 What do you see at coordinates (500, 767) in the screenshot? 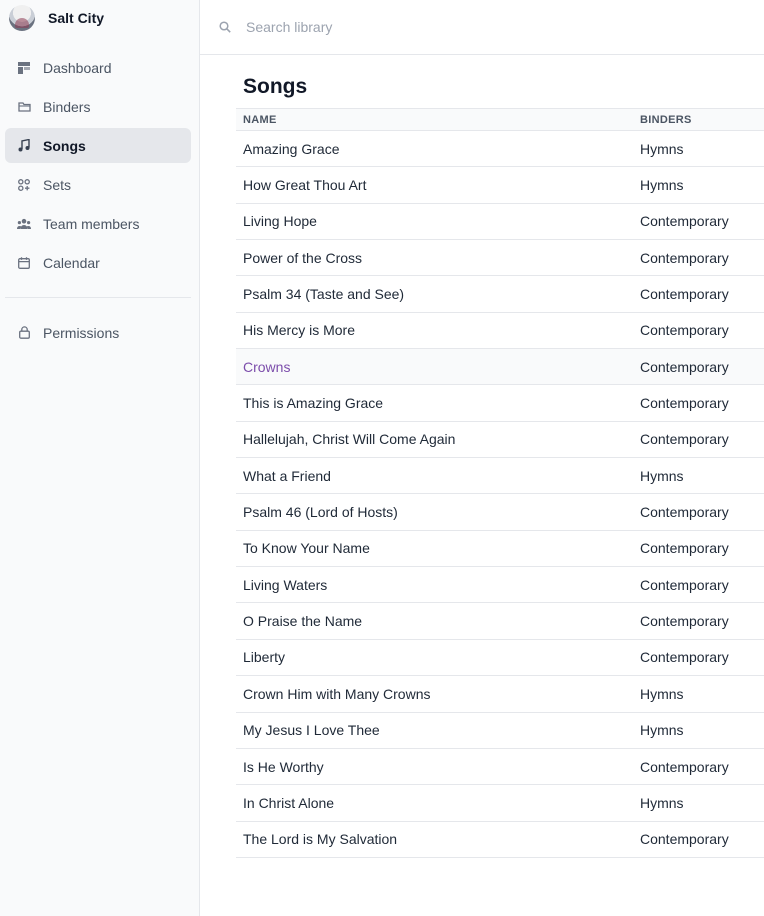
I see `table-row: Is He Worthy Contemporary` at bounding box center [500, 767].